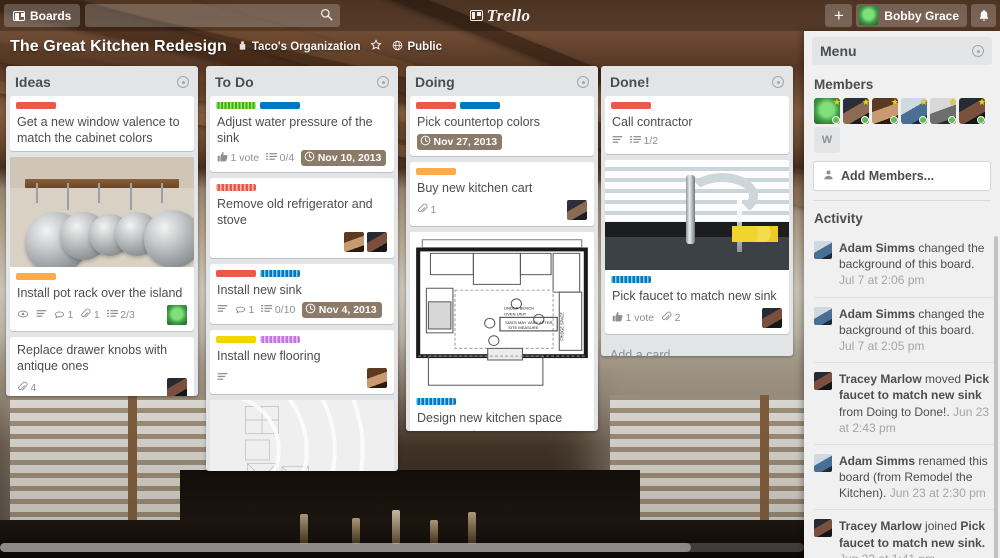 This screenshot has height=558, width=1000. What do you see at coordinates (302, 157) in the screenshot?
I see `card-badges: 1 vote 0/4 Nov 10, 2013` at bounding box center [302, 157].